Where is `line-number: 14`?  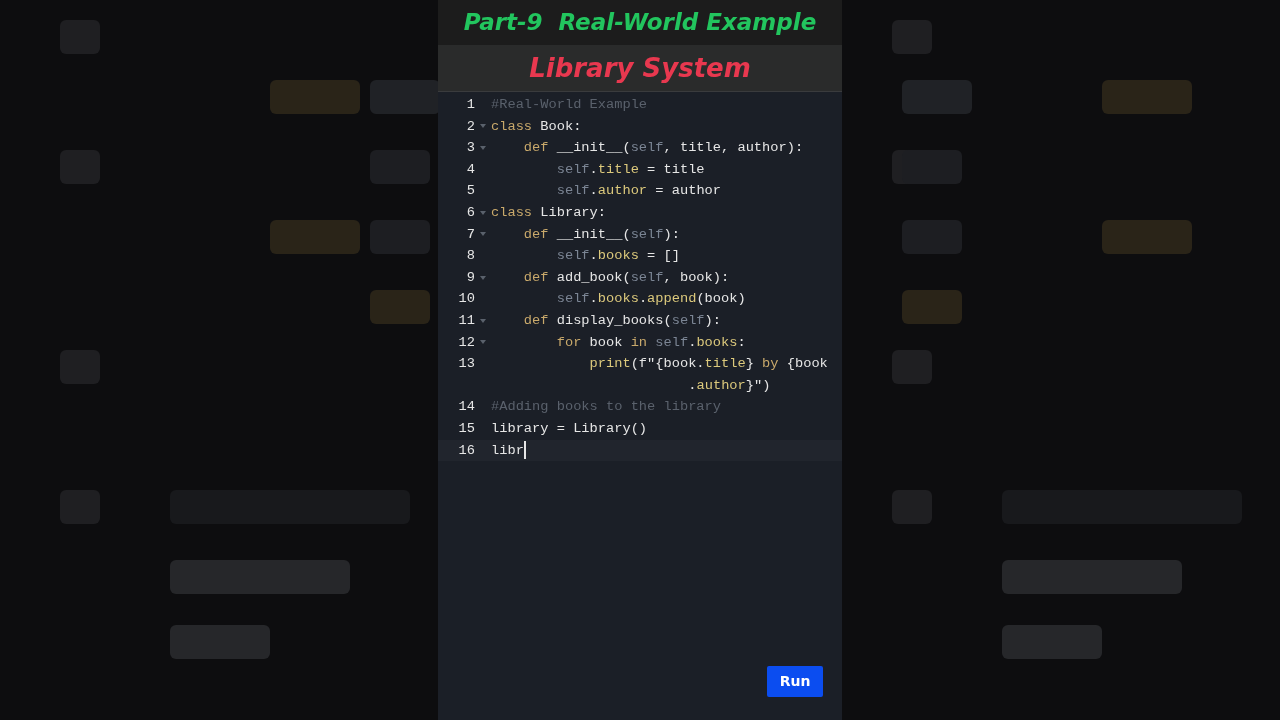
line-number: 14 is located at coordinates (466, 407).